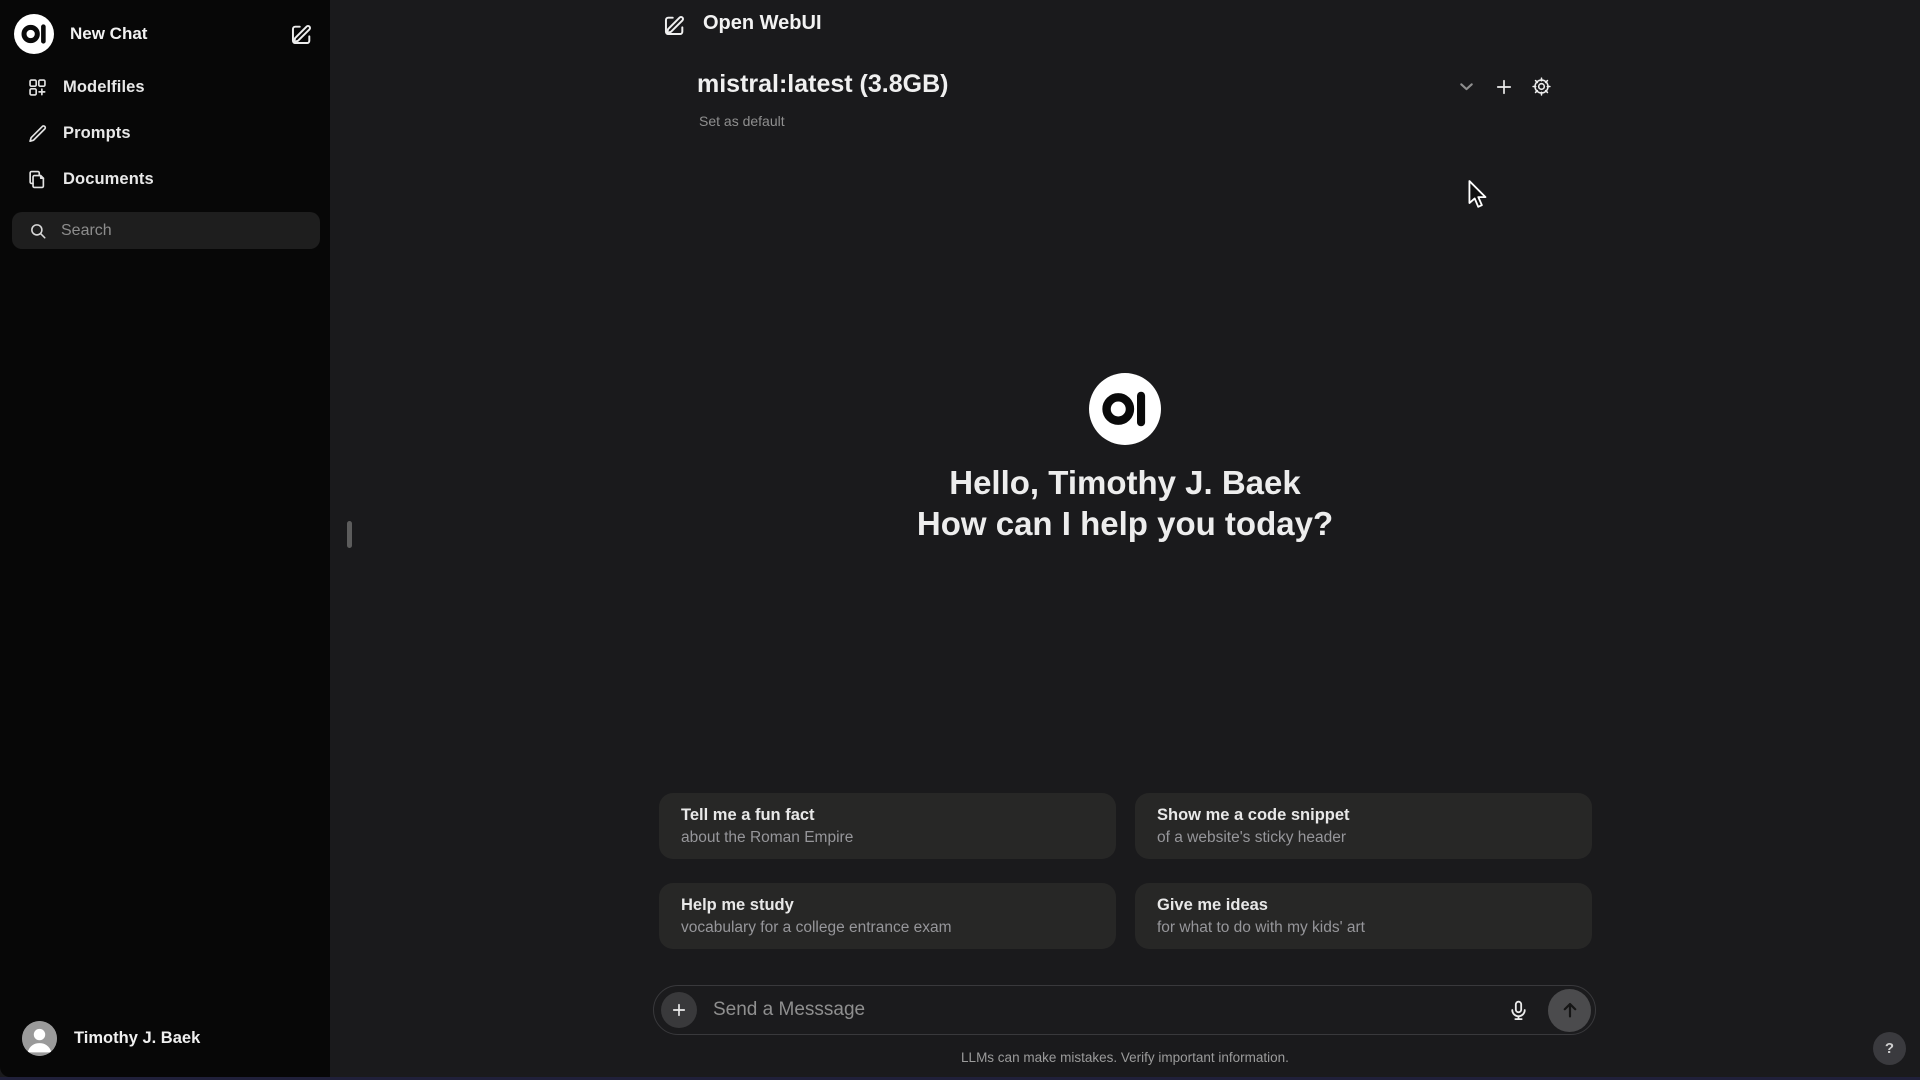 This screenshot has height=1080, width=1920. I want to click on new-chat-label: New Chat, so click(109, 33).